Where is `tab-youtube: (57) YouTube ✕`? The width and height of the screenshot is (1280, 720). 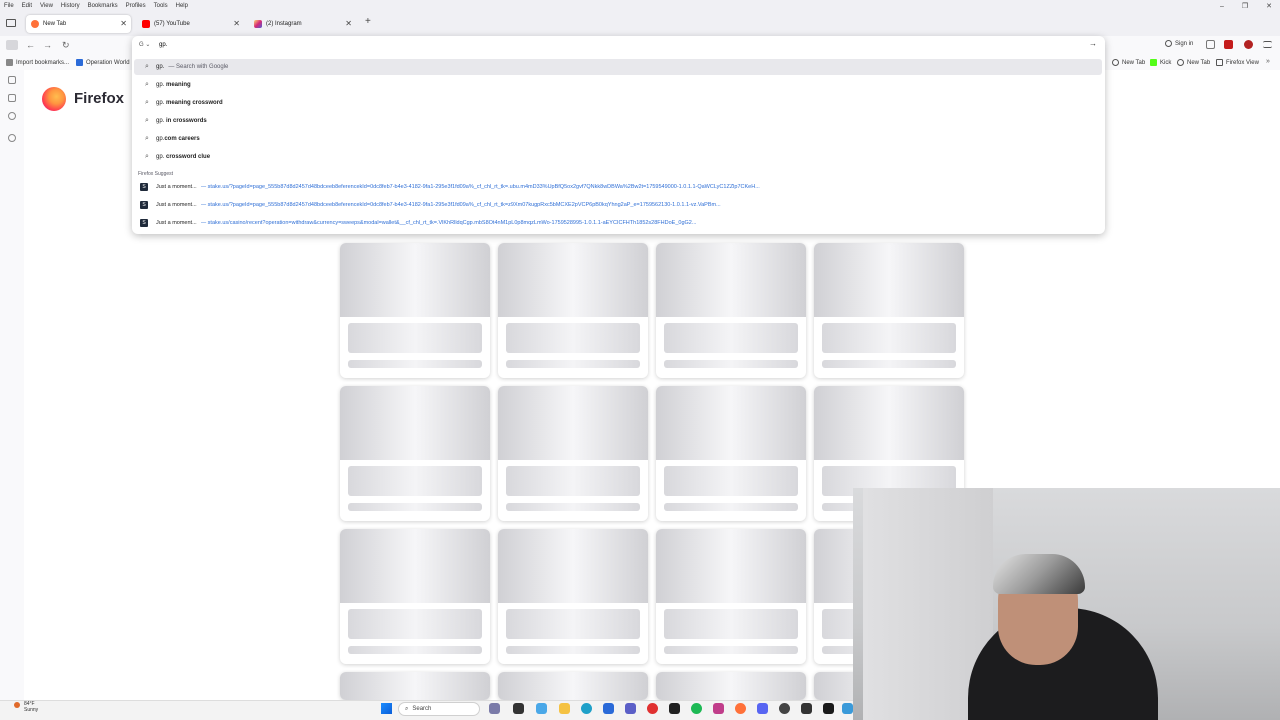 tab-youtube: (57) YouTube ✕ is located at coordinates (190, 24).